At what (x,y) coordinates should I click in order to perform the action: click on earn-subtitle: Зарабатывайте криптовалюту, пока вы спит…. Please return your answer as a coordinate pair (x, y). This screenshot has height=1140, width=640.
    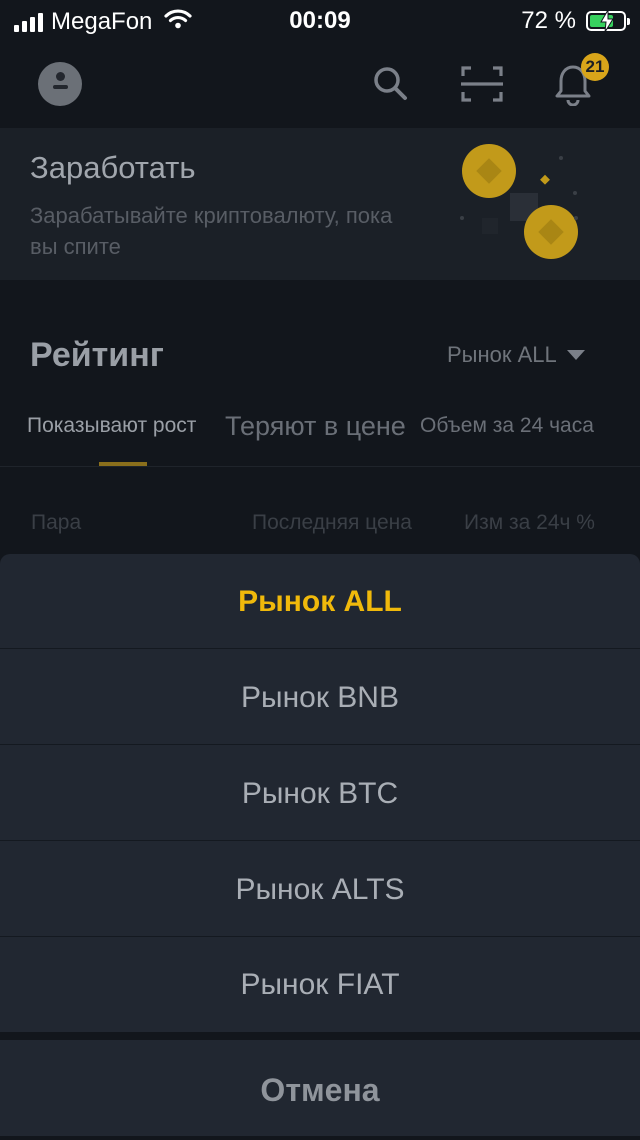
    Looking at the image, I should click on (211, 231).